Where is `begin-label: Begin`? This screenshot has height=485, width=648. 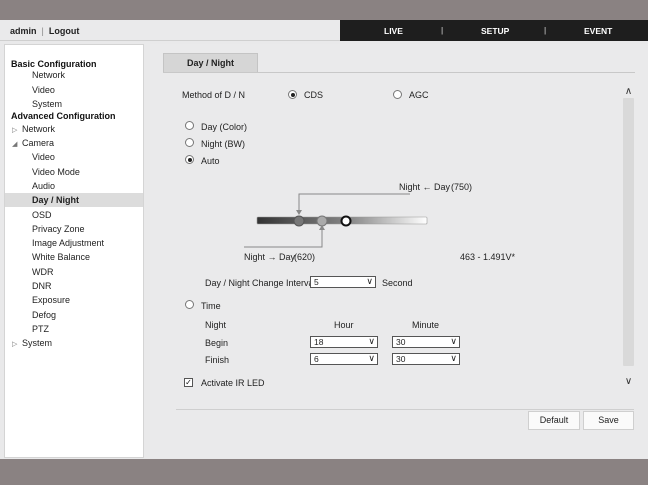
begin-label: Begin is located at coordinates (217, 343).